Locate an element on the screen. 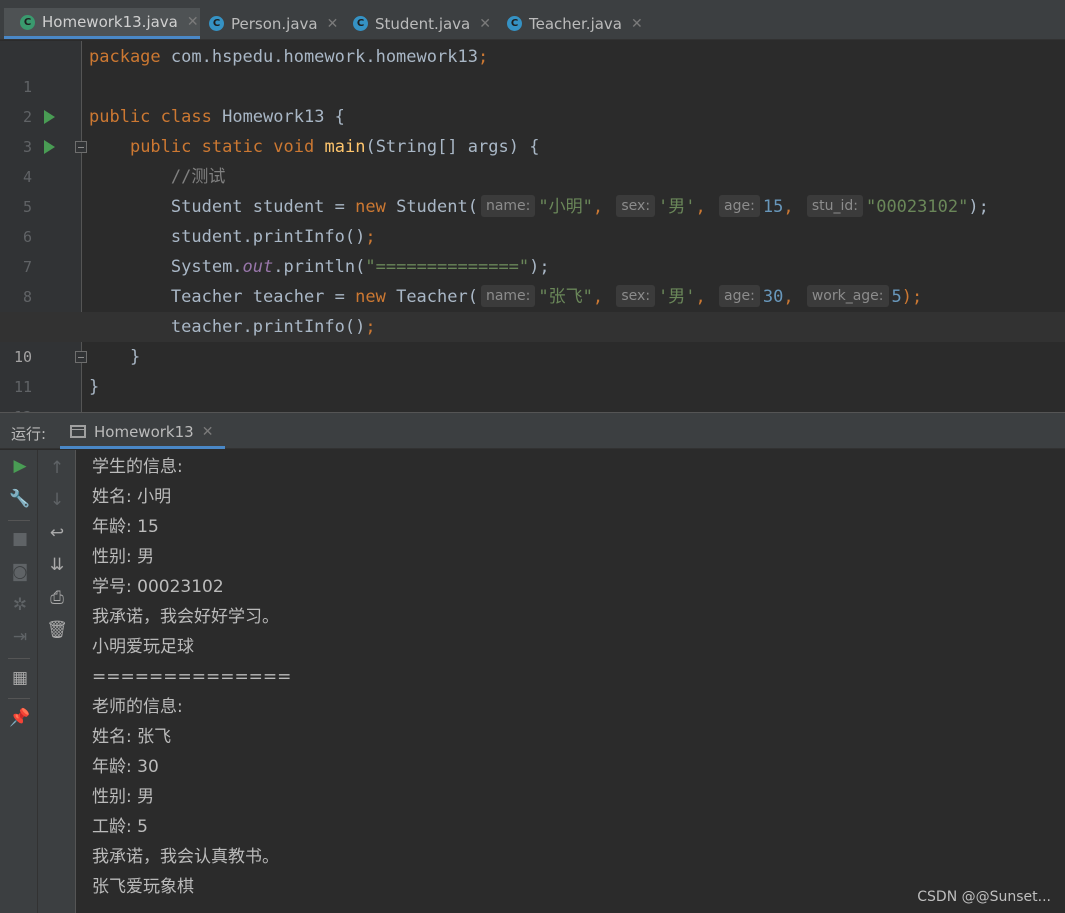 This screenshot has height=913, width=1065. arrow-up-icon: ↑ is located at coordinates (57, 468).